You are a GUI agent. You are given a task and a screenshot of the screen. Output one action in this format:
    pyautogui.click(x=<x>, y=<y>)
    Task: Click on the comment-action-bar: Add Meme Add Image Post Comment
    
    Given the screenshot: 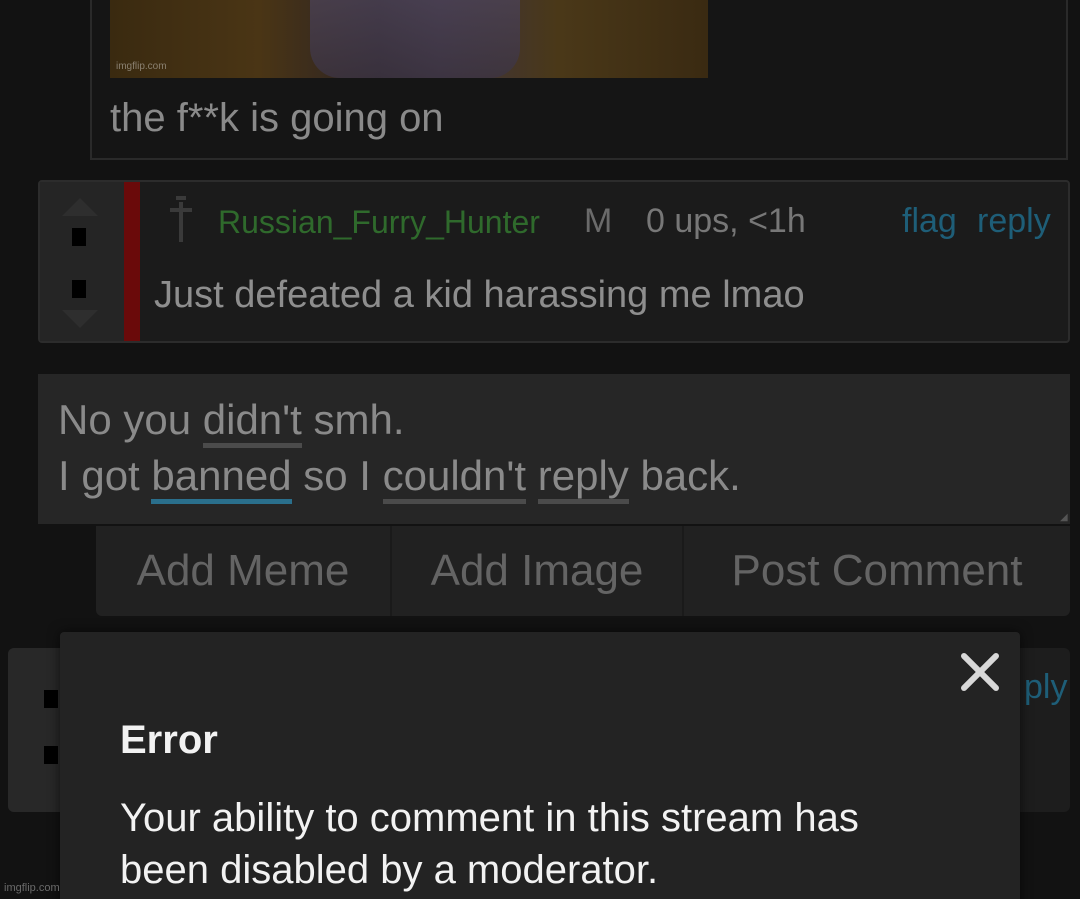 What is the action you would take?
    pyautogui.click(x=583, y=571)
    